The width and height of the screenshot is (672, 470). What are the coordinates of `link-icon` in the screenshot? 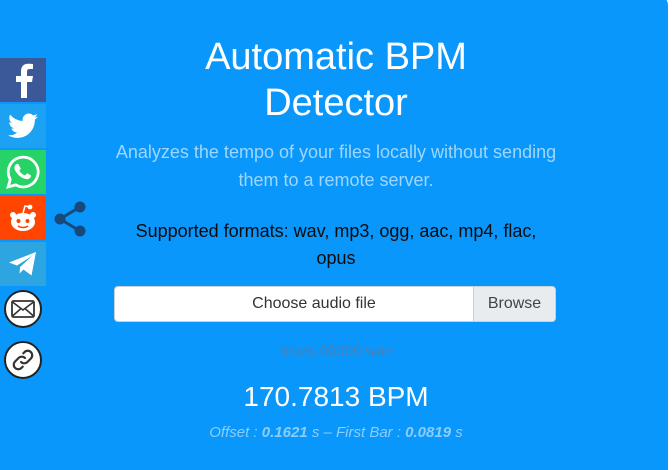 It's located at (23, 360).